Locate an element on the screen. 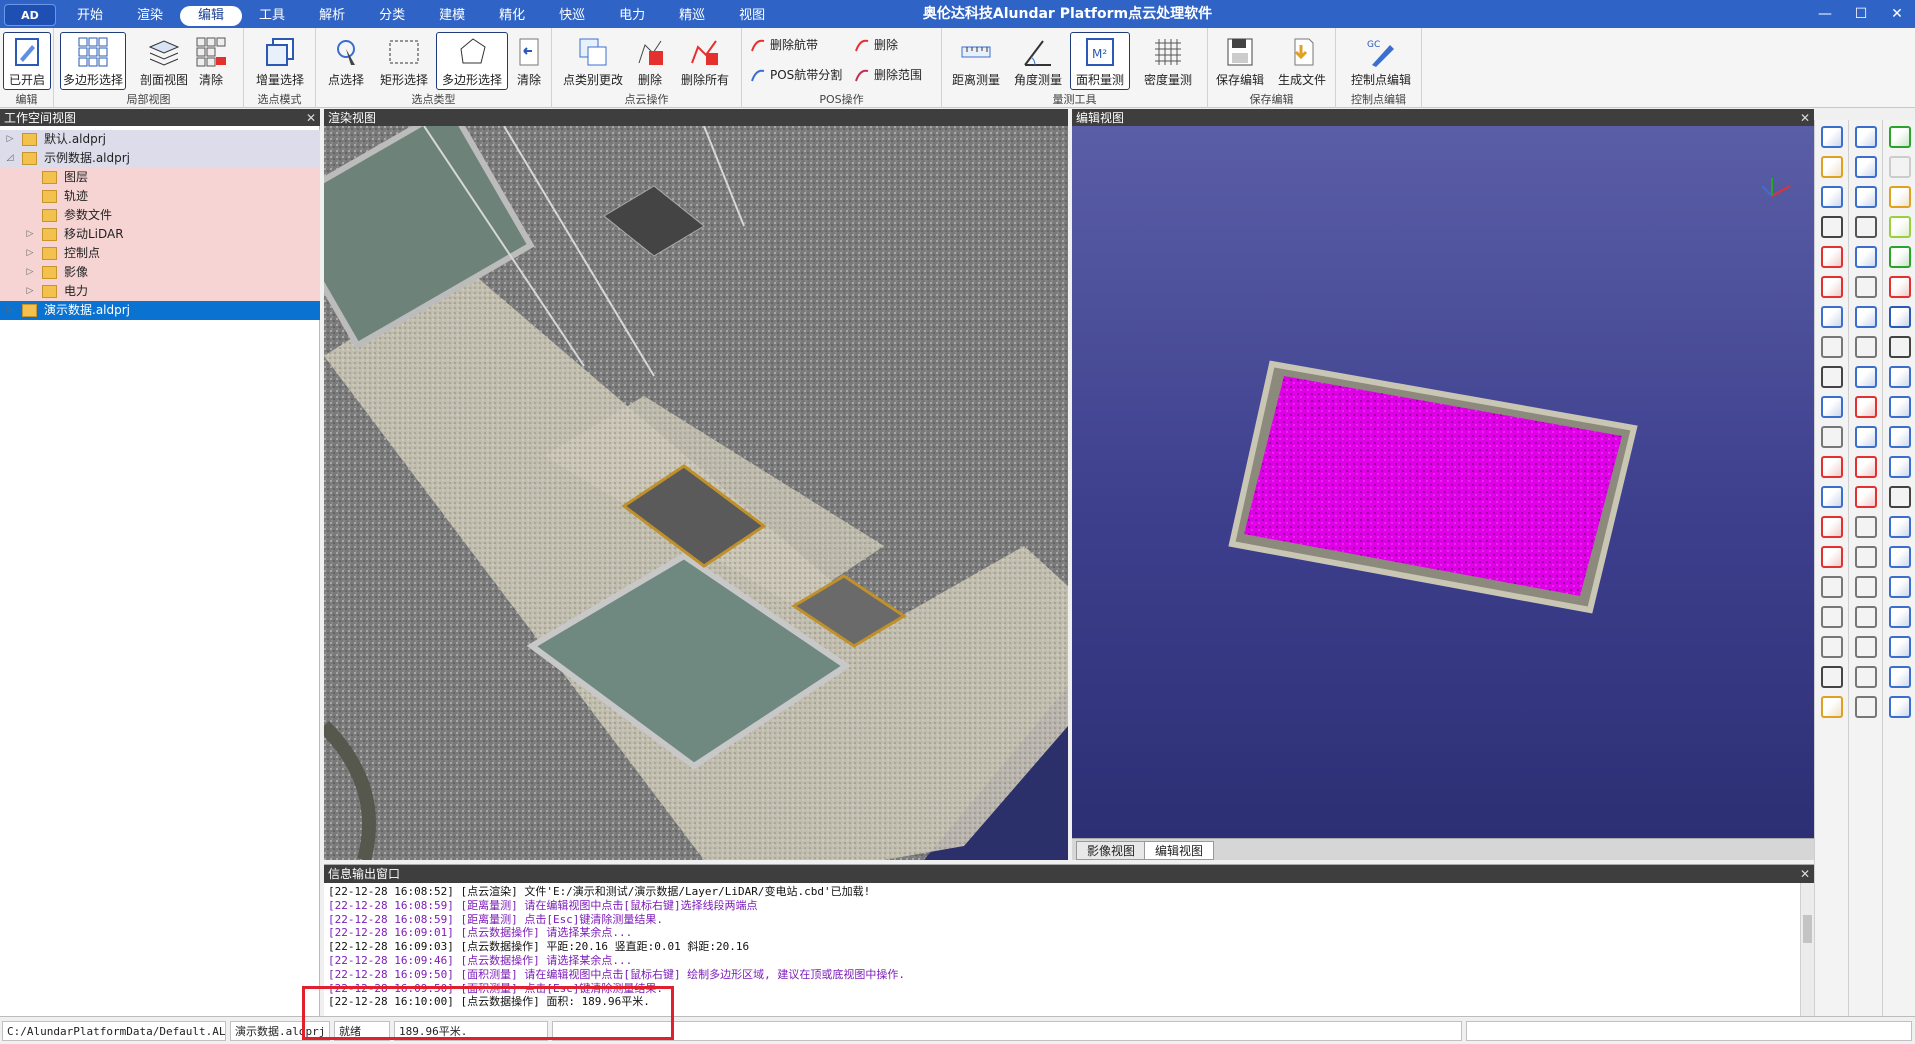 This screenshot has width=1915, height=1044. menu-model: 建模 is located at coordinates (452, 14).